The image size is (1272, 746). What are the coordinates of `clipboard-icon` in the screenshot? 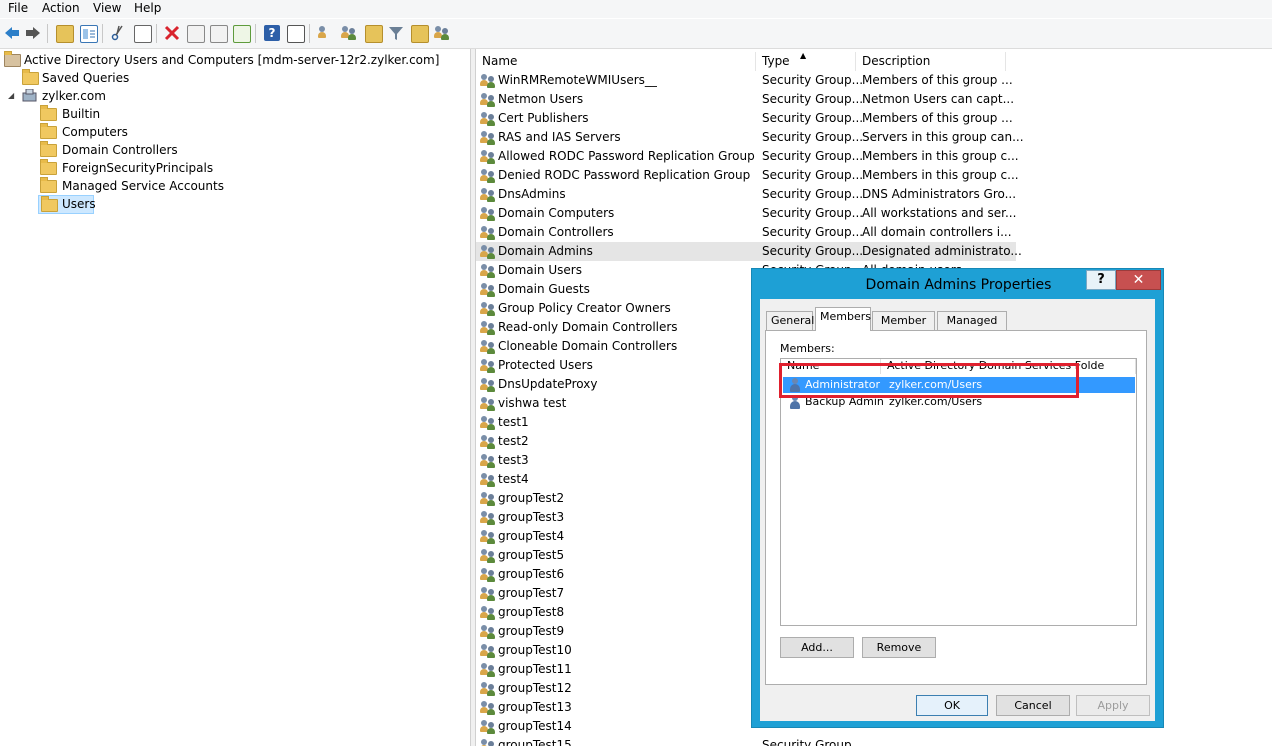 It's located at (143, 34).